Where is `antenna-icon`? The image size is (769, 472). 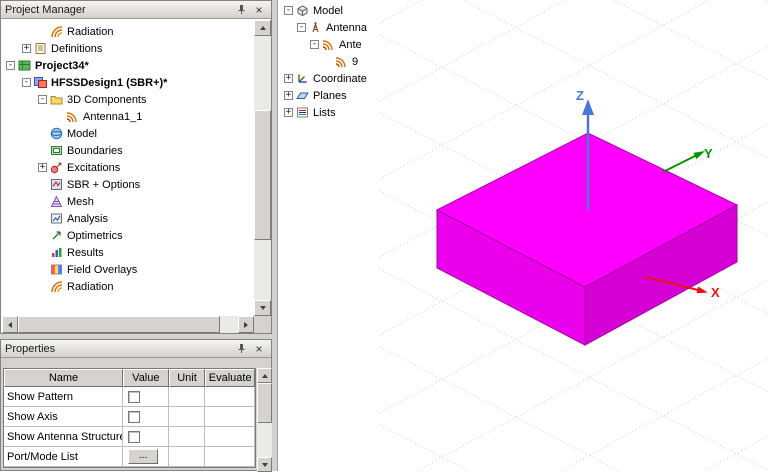
antenna-icon is located at coordinates (73, 116).